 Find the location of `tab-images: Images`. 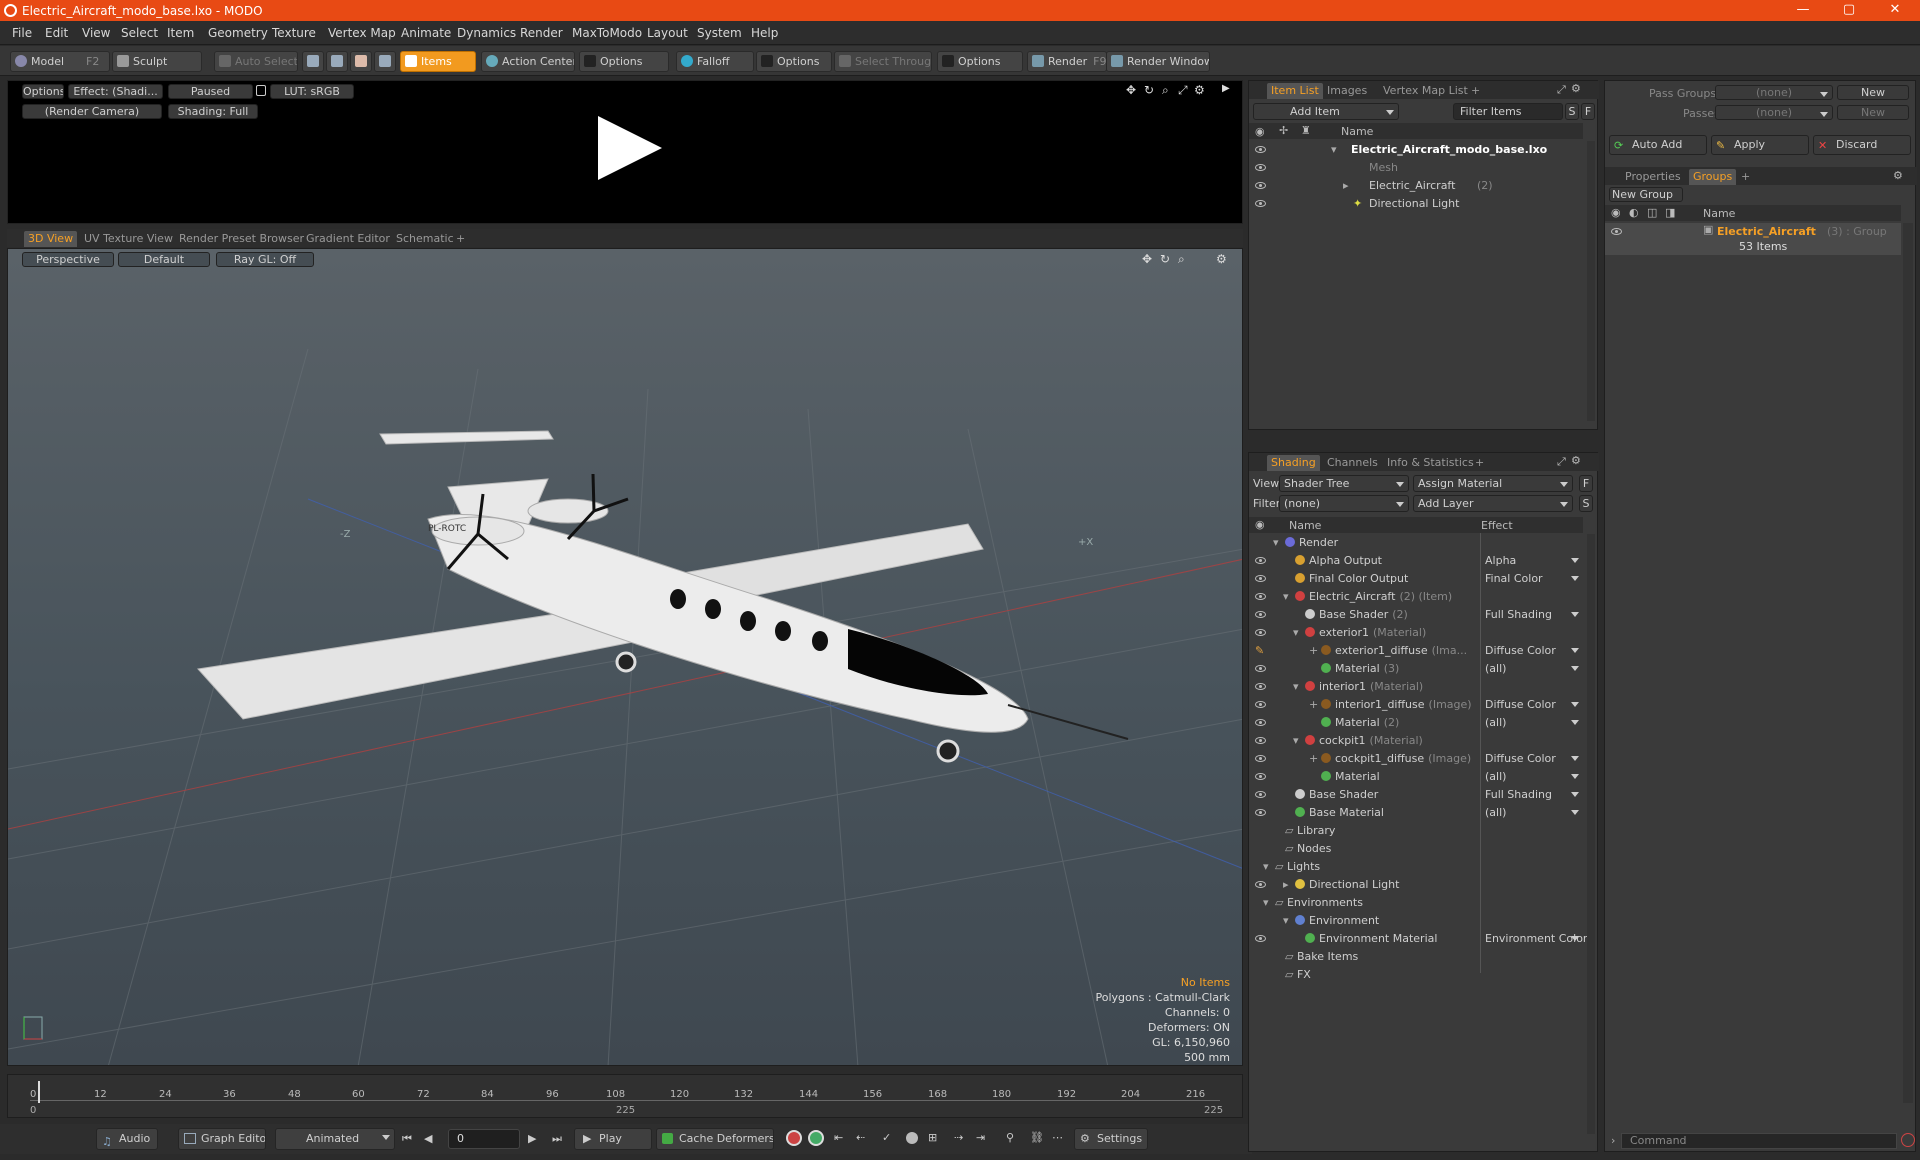

tab-images: Images is located at coordinates (1347, 91).